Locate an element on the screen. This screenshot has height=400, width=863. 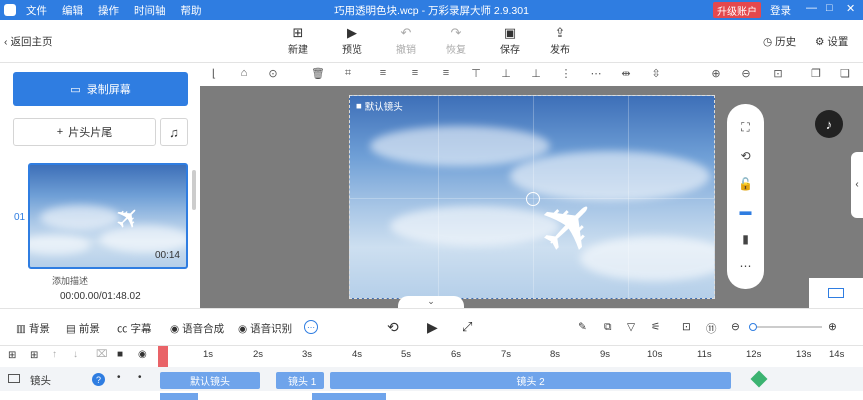
scene-description: 添加描述 is located at coordinates (70, 280).